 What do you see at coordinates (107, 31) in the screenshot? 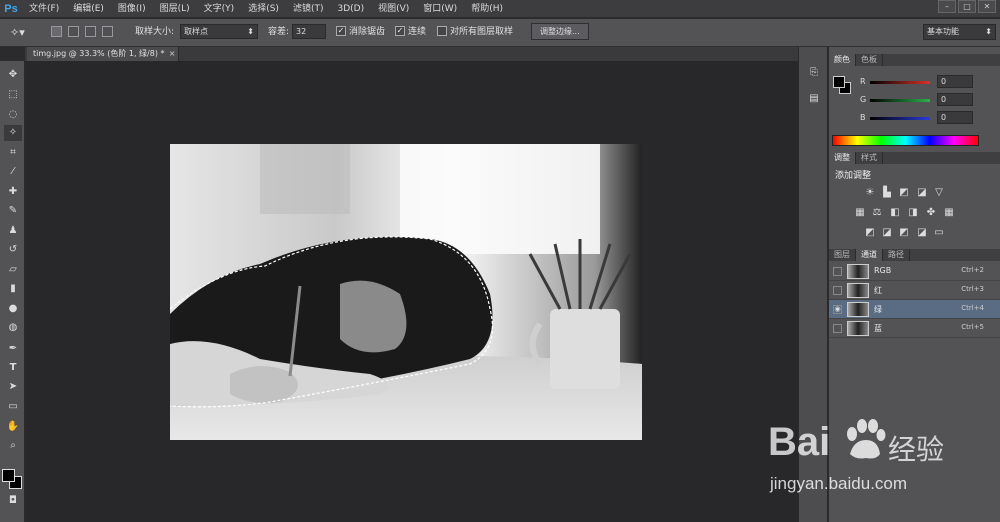
I see `intersect-selection-icon` at bounding box center [107, 31].